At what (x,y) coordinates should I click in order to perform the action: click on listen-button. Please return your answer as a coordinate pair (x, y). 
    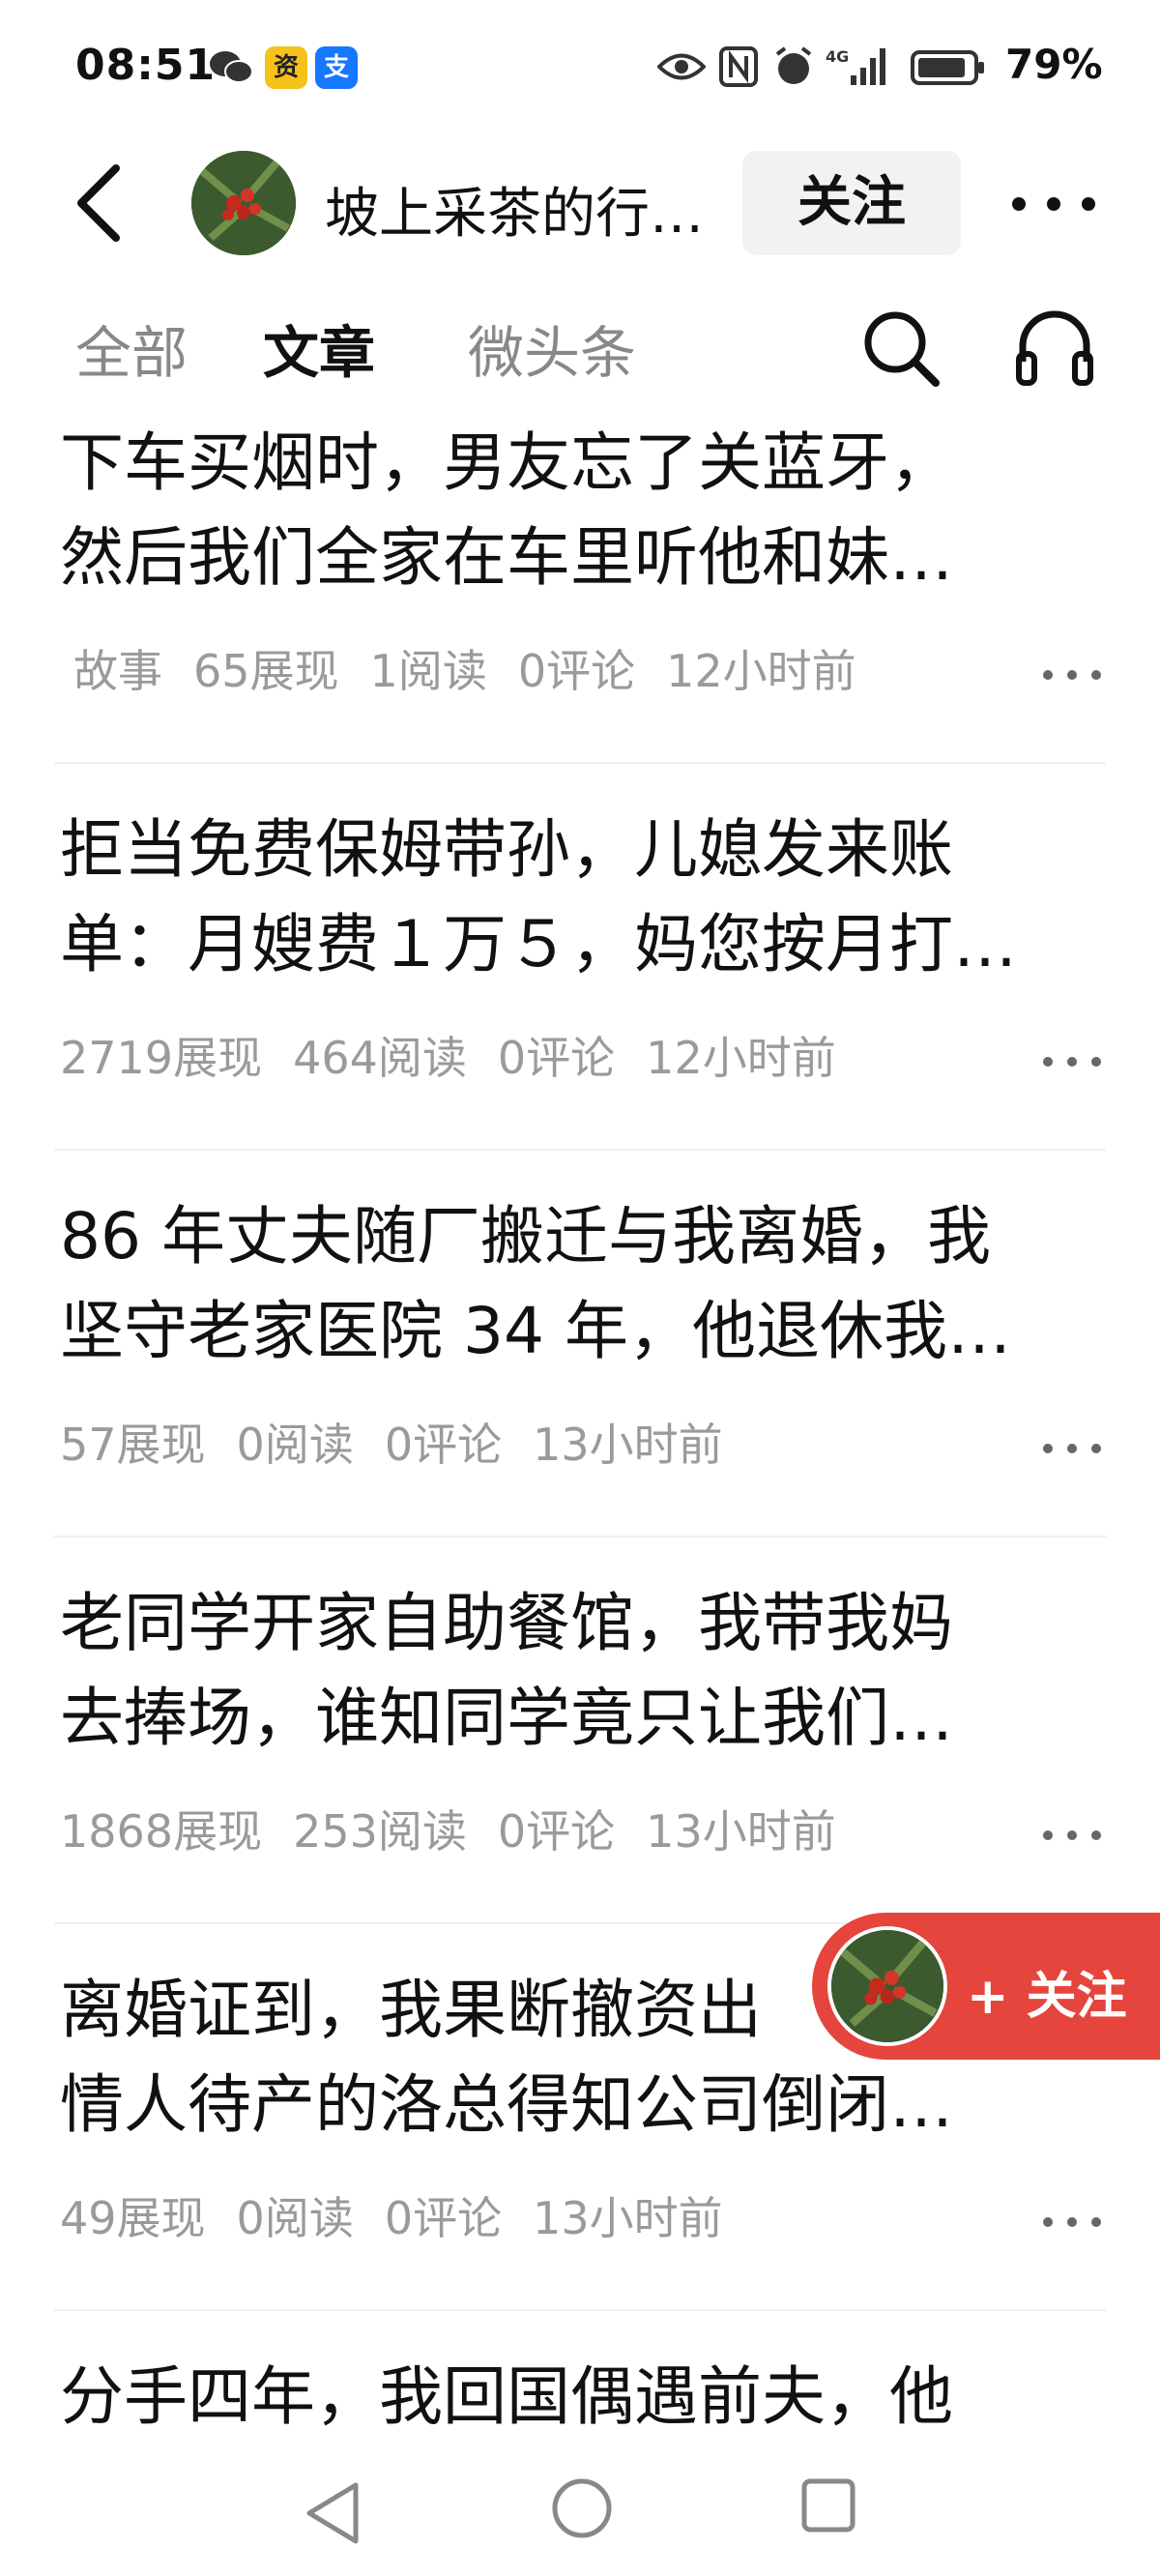
    Looking at the image, I should click on (1054, 347).